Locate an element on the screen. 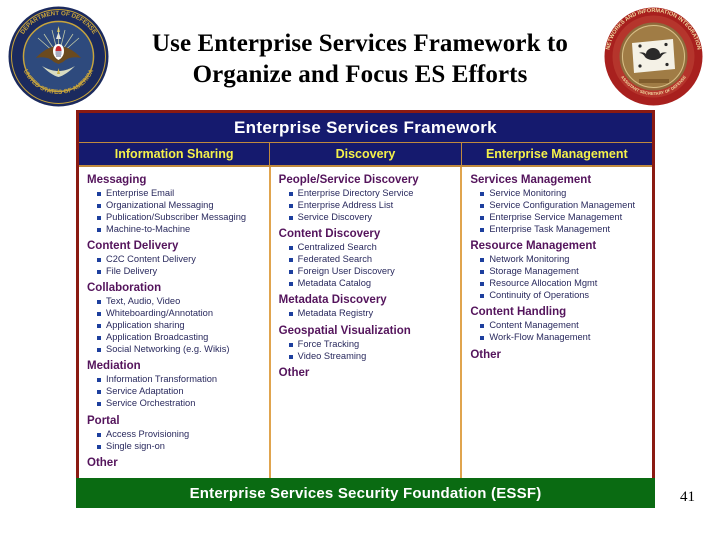 The height and width of the screenshot is (540, 720). list-item: Information Transformation is located at coordinates (181, 379).